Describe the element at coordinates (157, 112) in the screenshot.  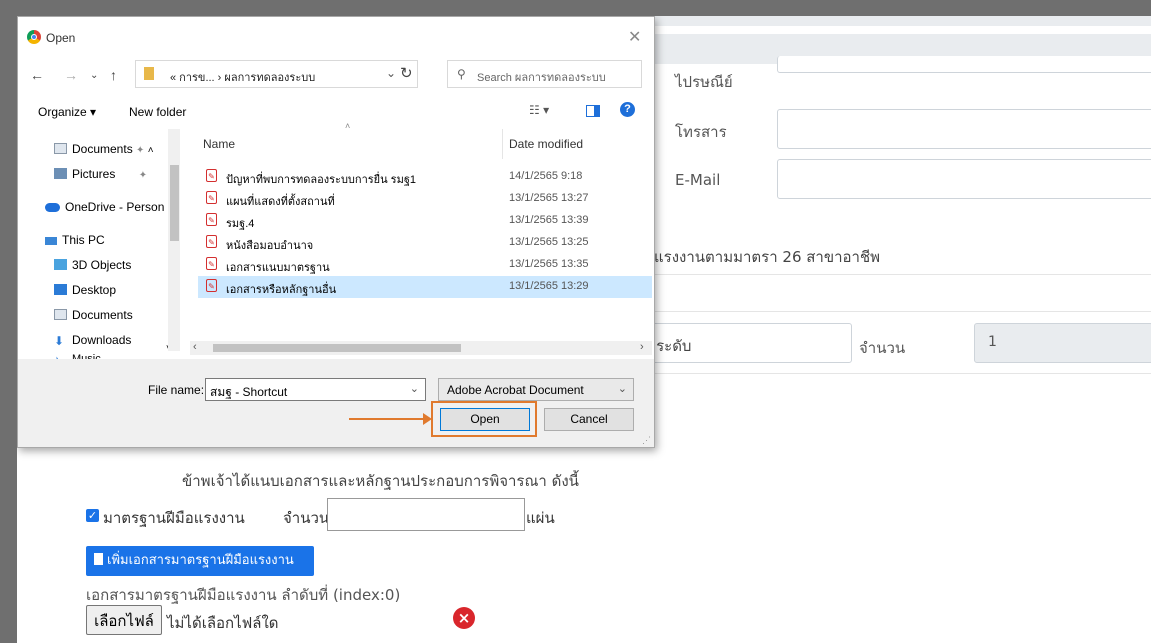
I see `new-folder-button: New folder` at that location.